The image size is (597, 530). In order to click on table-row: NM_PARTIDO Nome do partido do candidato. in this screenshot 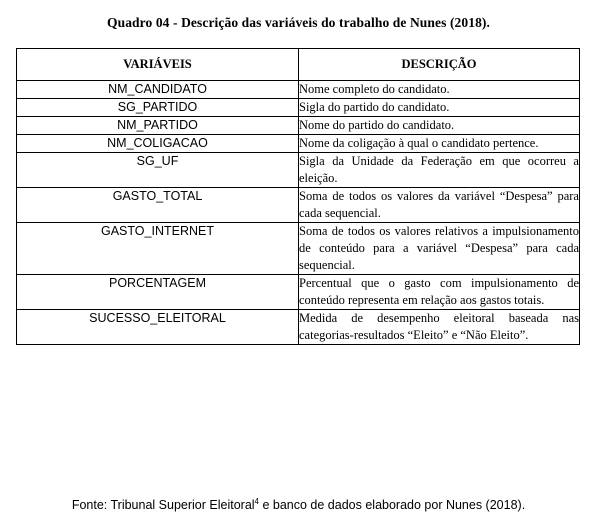, I will do `click(298, 125)`.